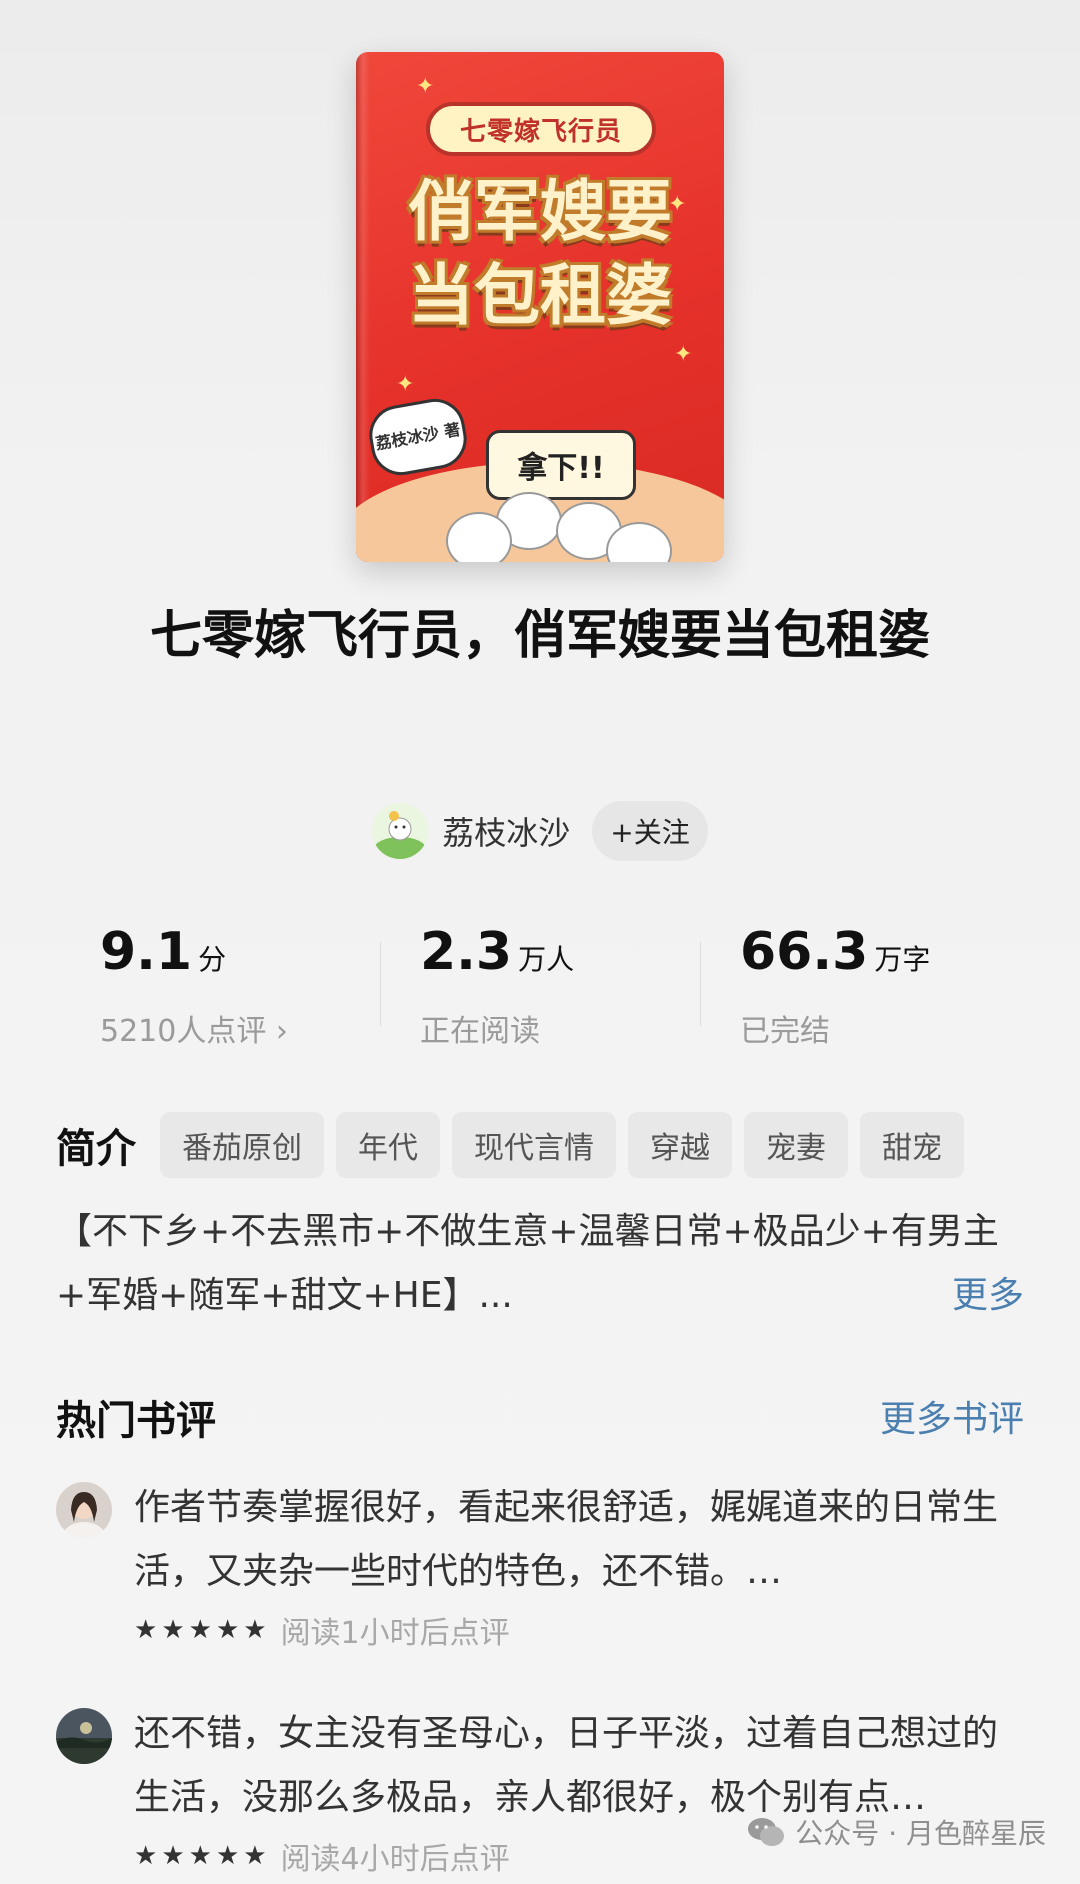 The height and width of the screenshot is (1884, 1080). Describe the element at coordinates (785, 1031) in the screenshot. I see `completion-status: 已完结` at that location.